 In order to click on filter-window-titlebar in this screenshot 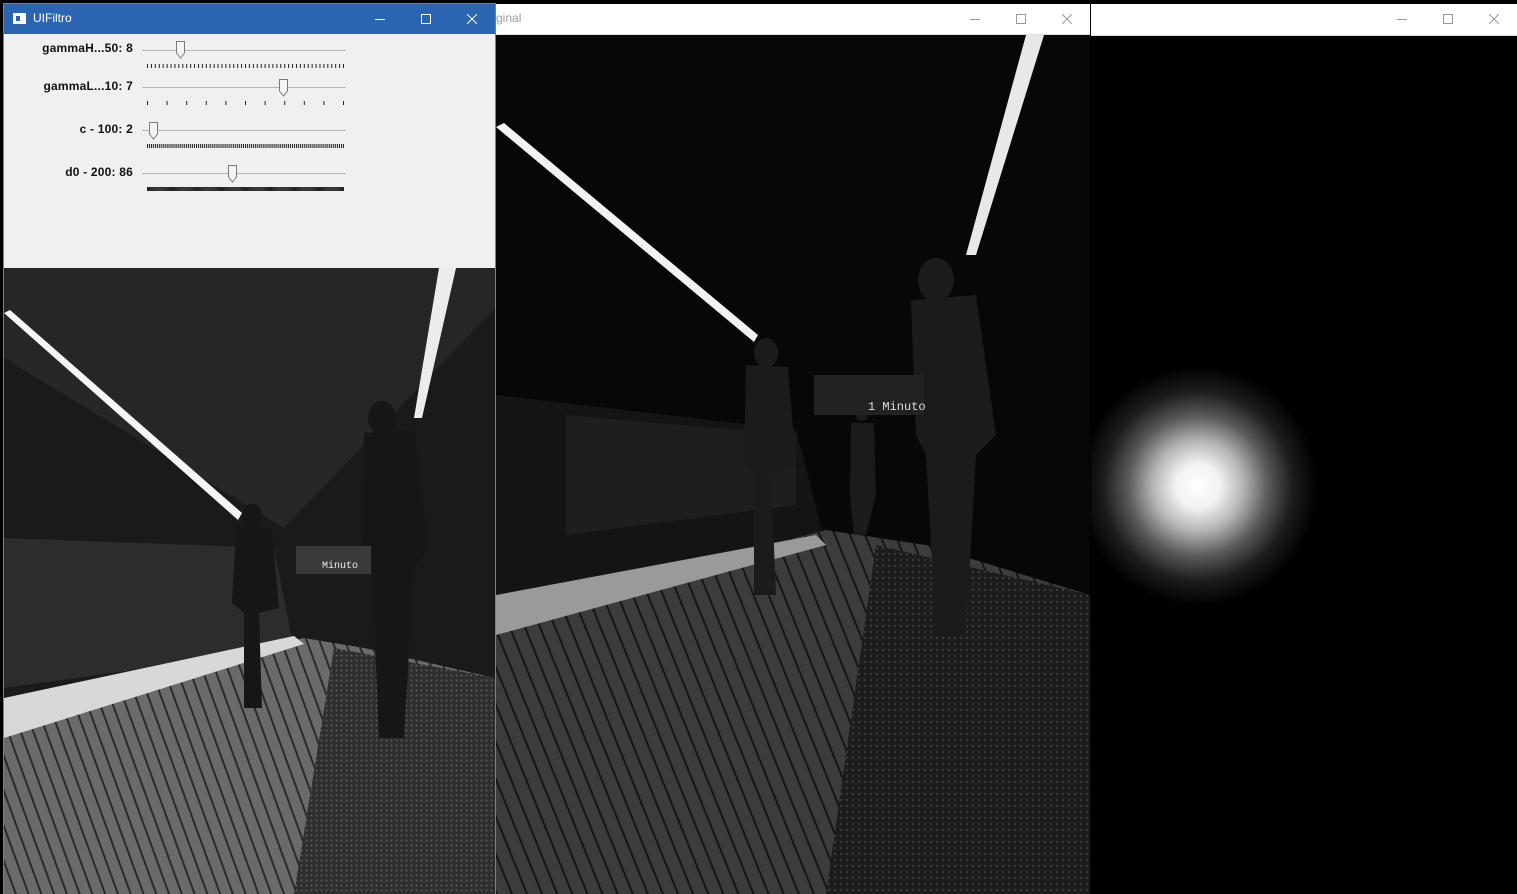, I will do `click(1304, 20)`.